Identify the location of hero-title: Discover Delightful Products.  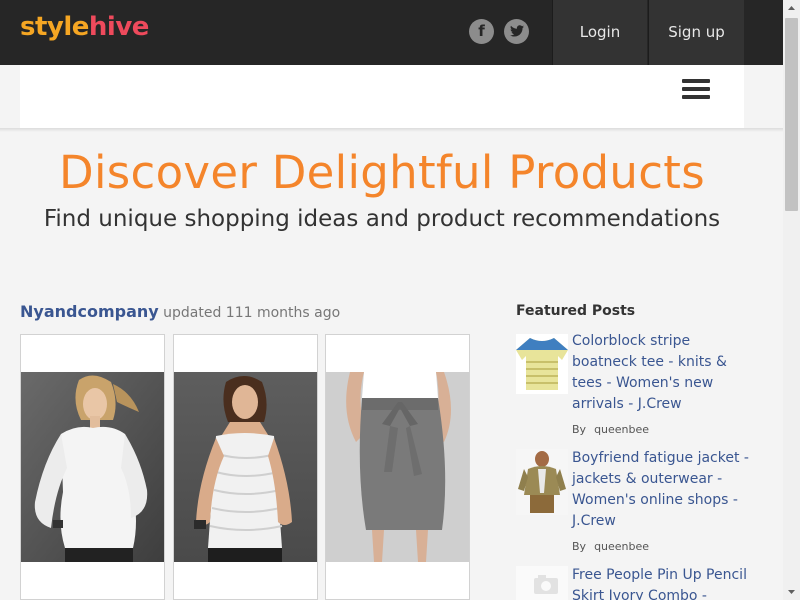
(382, 172).